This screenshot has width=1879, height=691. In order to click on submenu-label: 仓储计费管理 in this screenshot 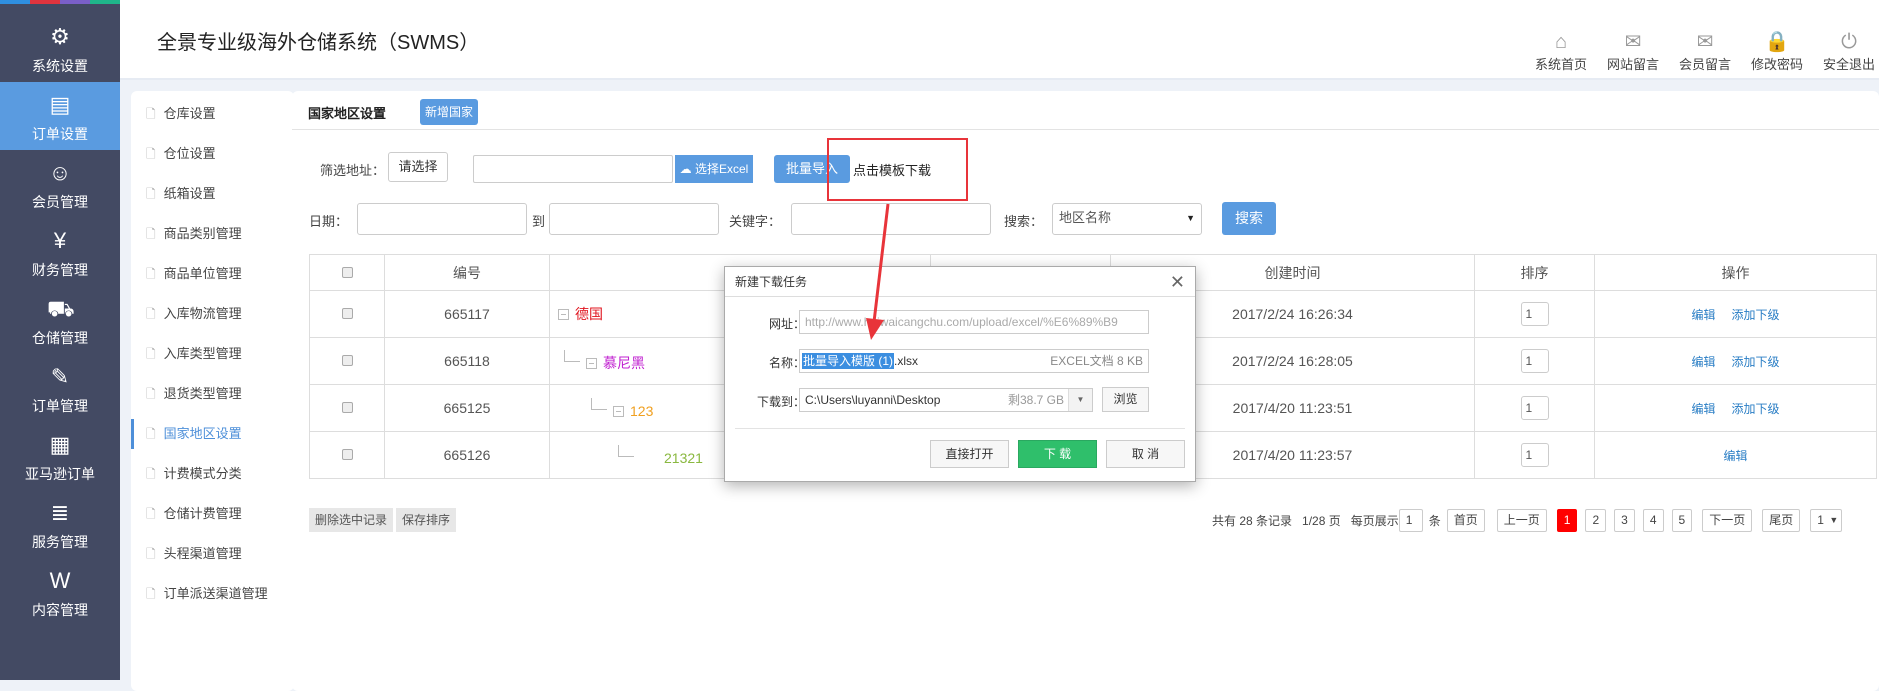, I will do `click(202, 513)`.